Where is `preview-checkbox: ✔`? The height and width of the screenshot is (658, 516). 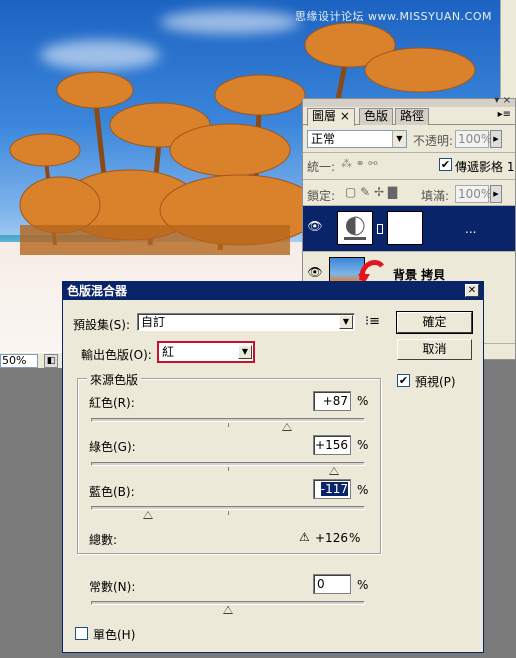
preview-checkbox: ✔ is located at coordinates (403, 380).